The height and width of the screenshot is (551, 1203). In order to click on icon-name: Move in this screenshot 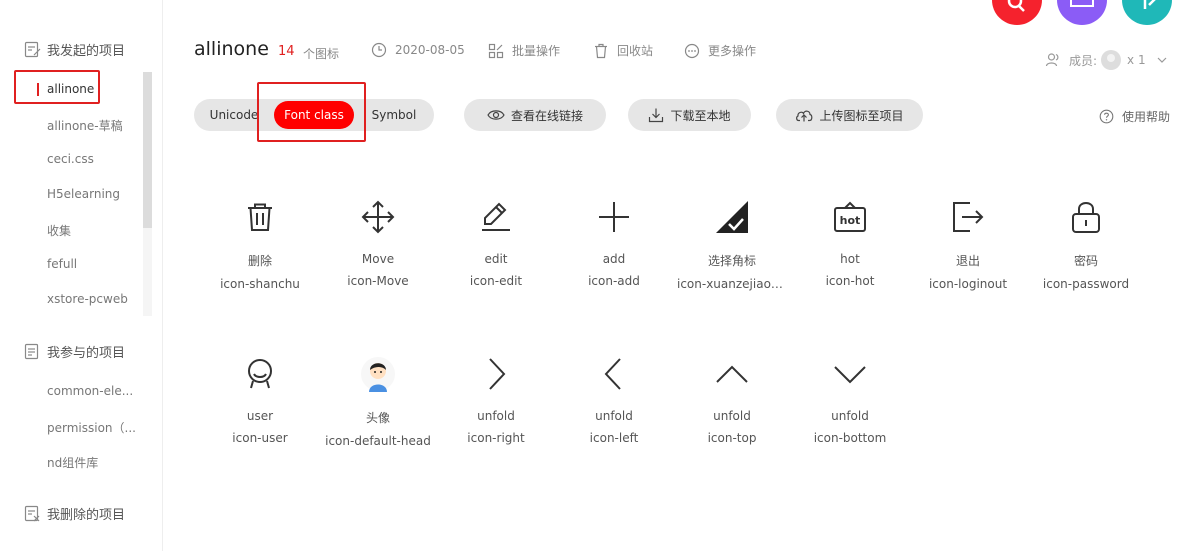, I will do `click(378, 259)`.